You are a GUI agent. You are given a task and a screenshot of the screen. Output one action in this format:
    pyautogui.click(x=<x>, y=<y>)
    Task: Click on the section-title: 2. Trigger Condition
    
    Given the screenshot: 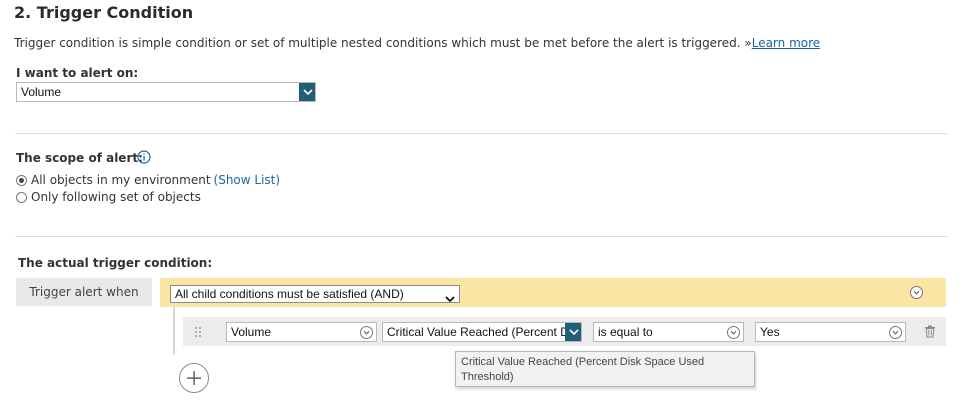 What is the action you would take?
    pyautogui.click(x=104, y=12)
    